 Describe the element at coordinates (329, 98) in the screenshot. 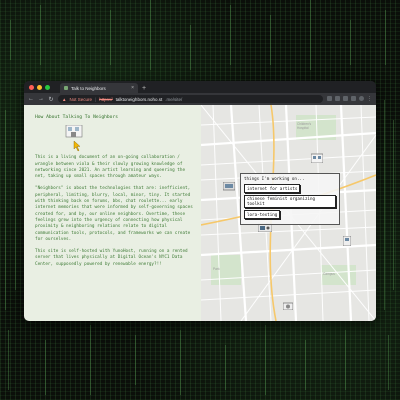

I see `bookmark-icon` at that location.